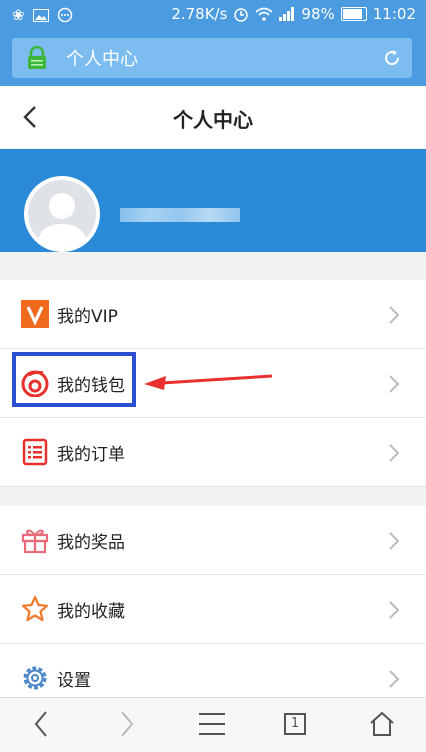 The image size is (426, 752). What do you see at coordinates (87, 317) in the screenshot?
I see `menu-item-label: 我的VIP` at bounding box center [87, 317].